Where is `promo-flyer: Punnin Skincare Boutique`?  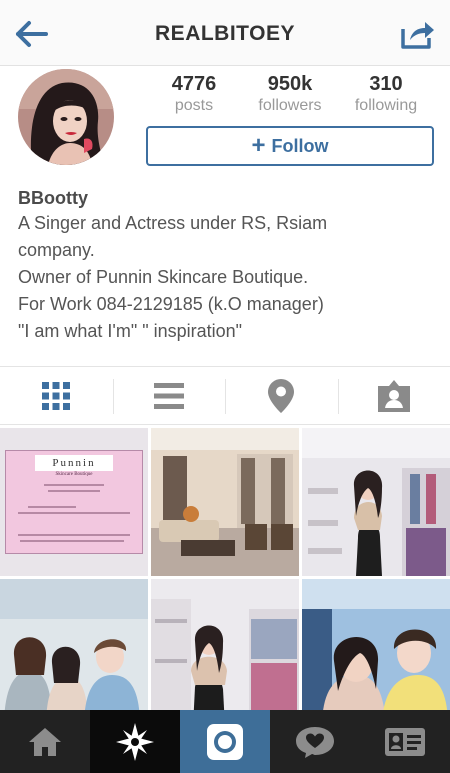 promo-flyer: Punnin Skincare Boutique is located at coordinates (74, 502).